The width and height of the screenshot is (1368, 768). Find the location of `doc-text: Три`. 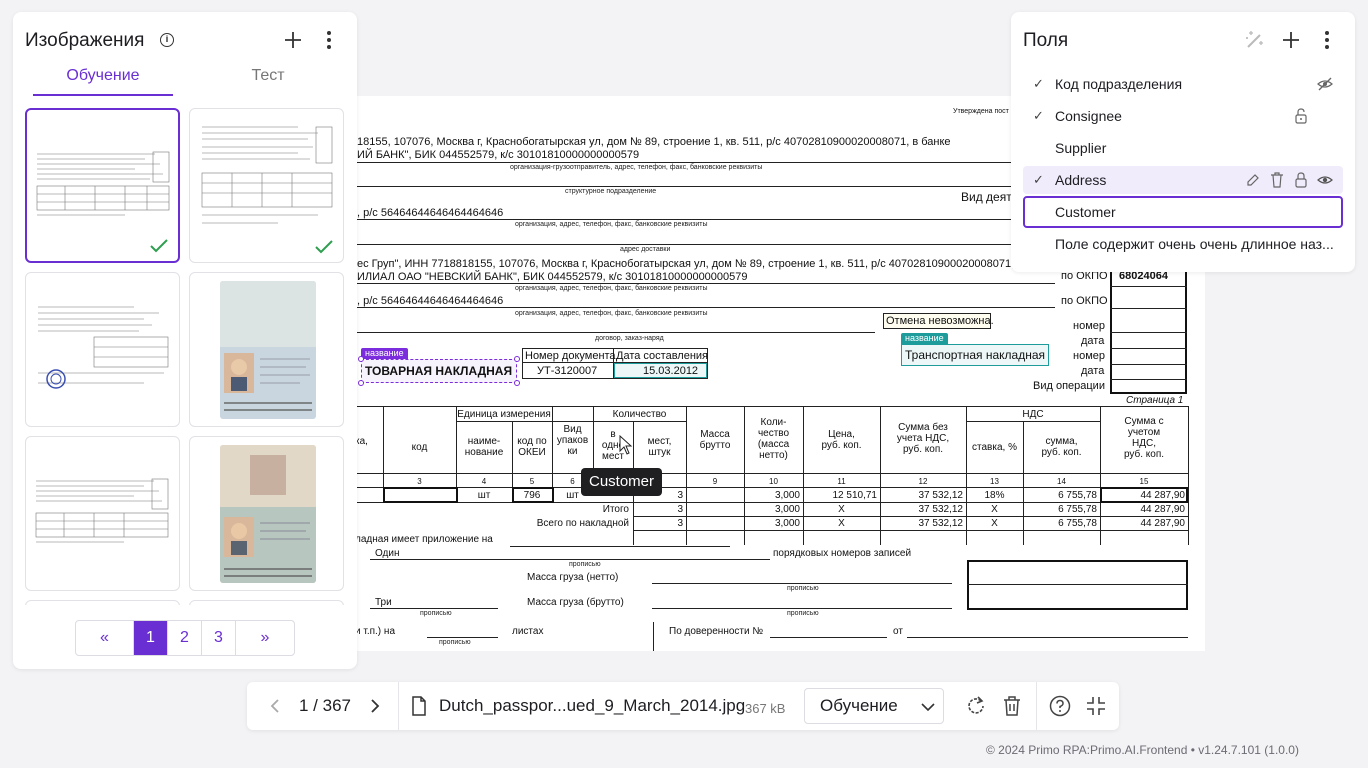

doc-text: Три is located at coordinates (383, 602).